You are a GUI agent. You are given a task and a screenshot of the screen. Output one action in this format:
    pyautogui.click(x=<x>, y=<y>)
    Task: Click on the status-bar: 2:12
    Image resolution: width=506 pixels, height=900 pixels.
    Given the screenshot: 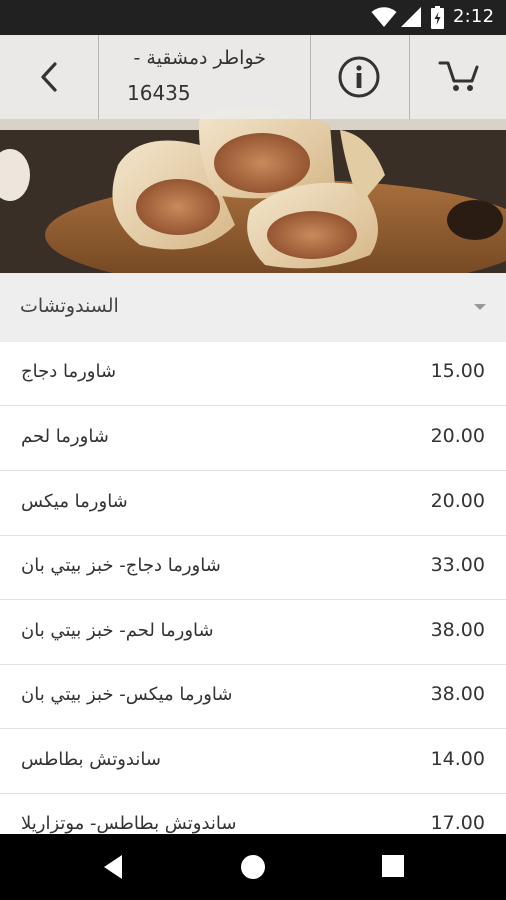 What is the action you would take?
    pyautogui.click(x=253, y=17)
    